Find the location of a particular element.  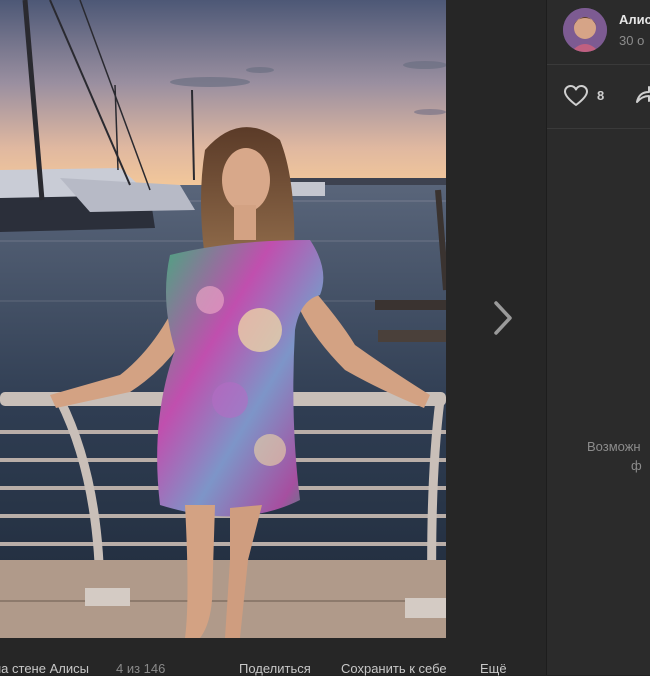

comments-hint: Возможн ф is located at coordinates (618, 456).